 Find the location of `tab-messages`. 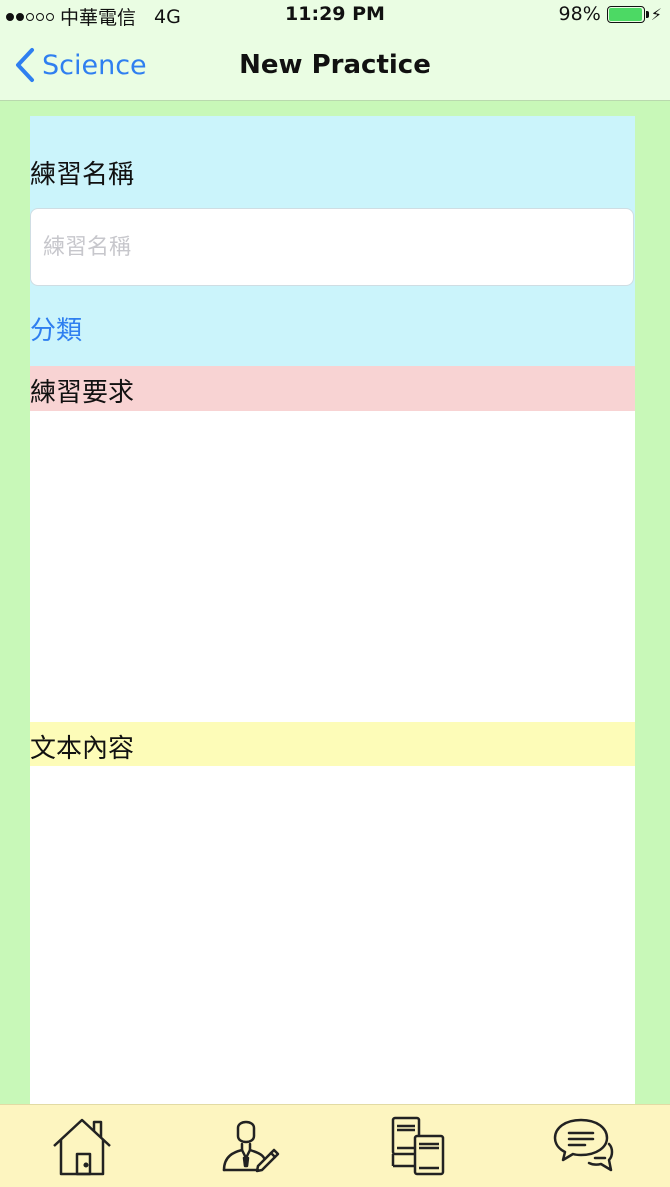

tab-messages is located at coordinates (583, 1146).